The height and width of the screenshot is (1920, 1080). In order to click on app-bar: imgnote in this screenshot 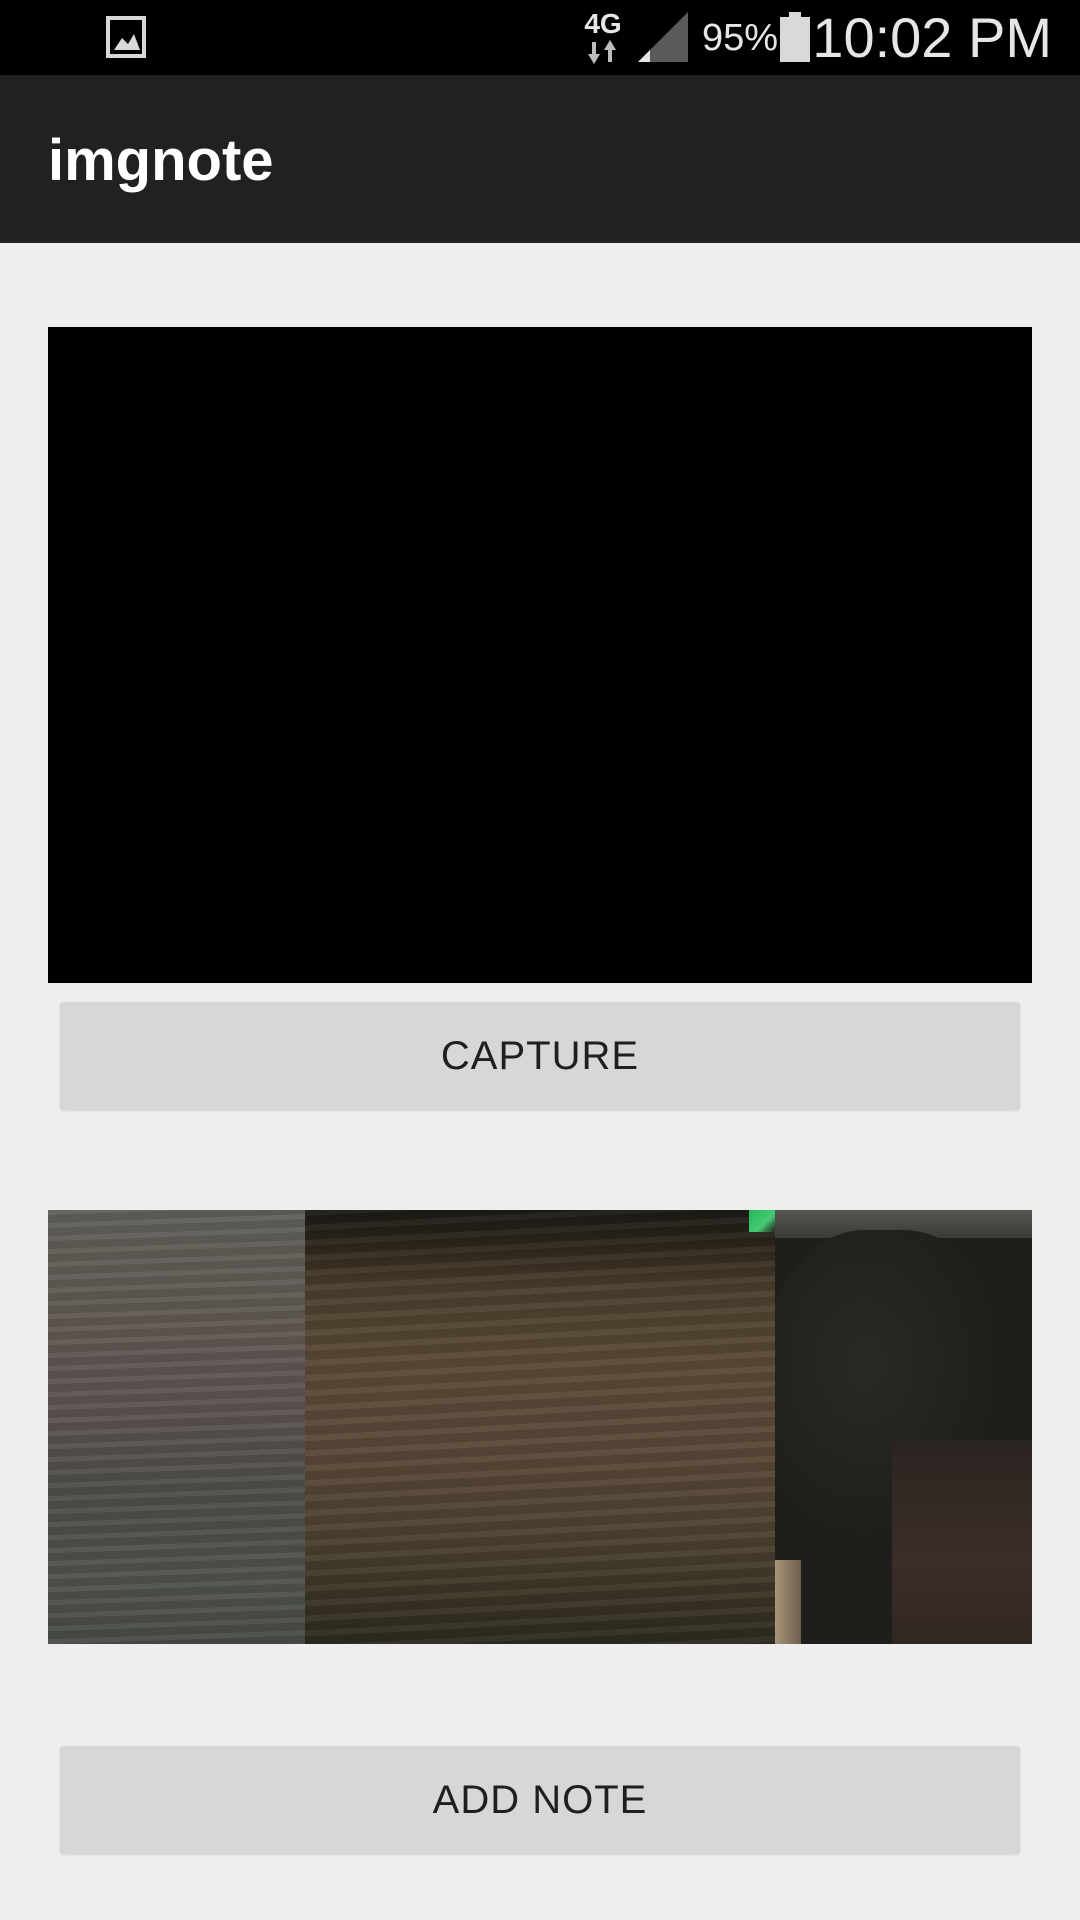, I will do `click(540, 159)`.